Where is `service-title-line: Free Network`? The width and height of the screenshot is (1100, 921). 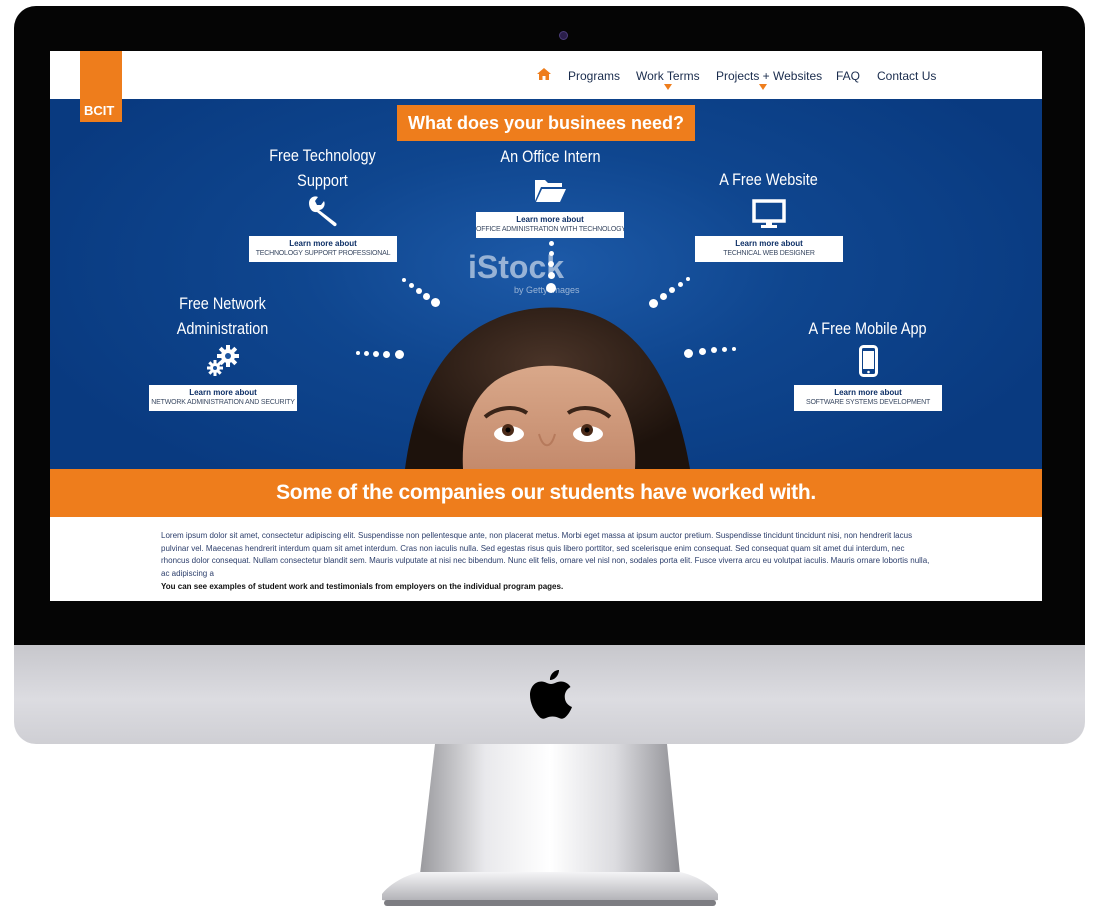 service-title-line: Free Network is located at coordinates (222, 303).